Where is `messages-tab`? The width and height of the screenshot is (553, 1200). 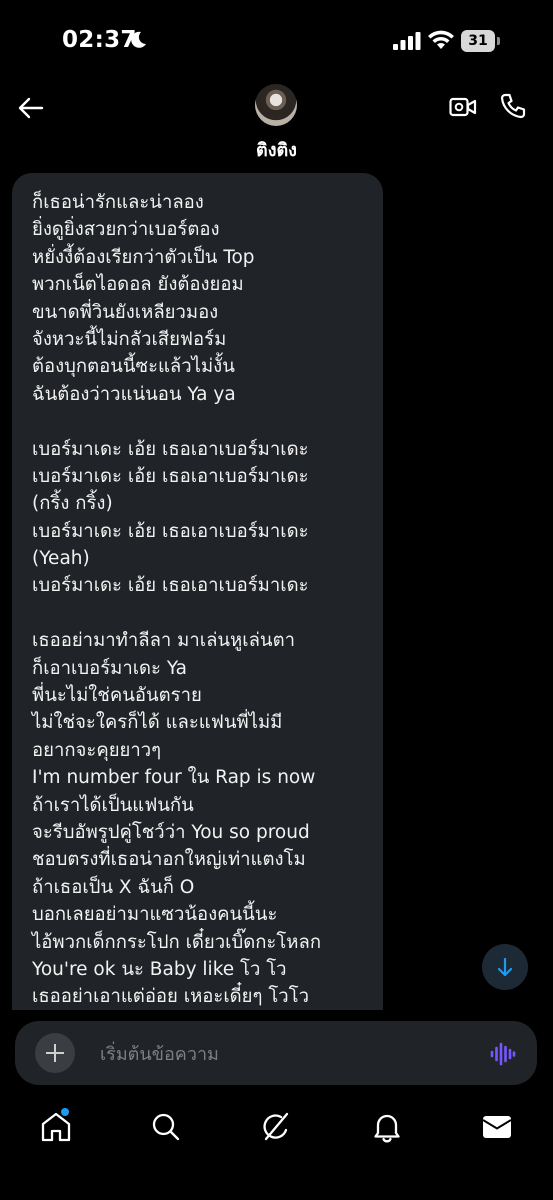
messages-tab is located at coordinates (497, 1127).